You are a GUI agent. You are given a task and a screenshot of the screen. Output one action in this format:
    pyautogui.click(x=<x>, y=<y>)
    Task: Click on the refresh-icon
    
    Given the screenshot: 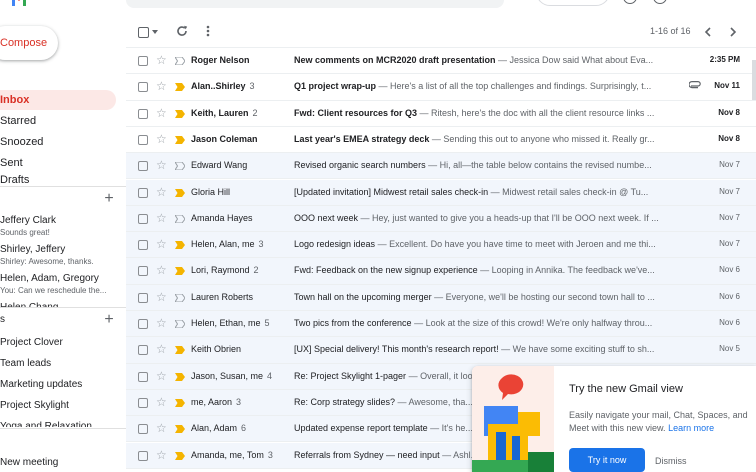 What is the action you would take?
    pyautogui.click(x=182, y=31)
    